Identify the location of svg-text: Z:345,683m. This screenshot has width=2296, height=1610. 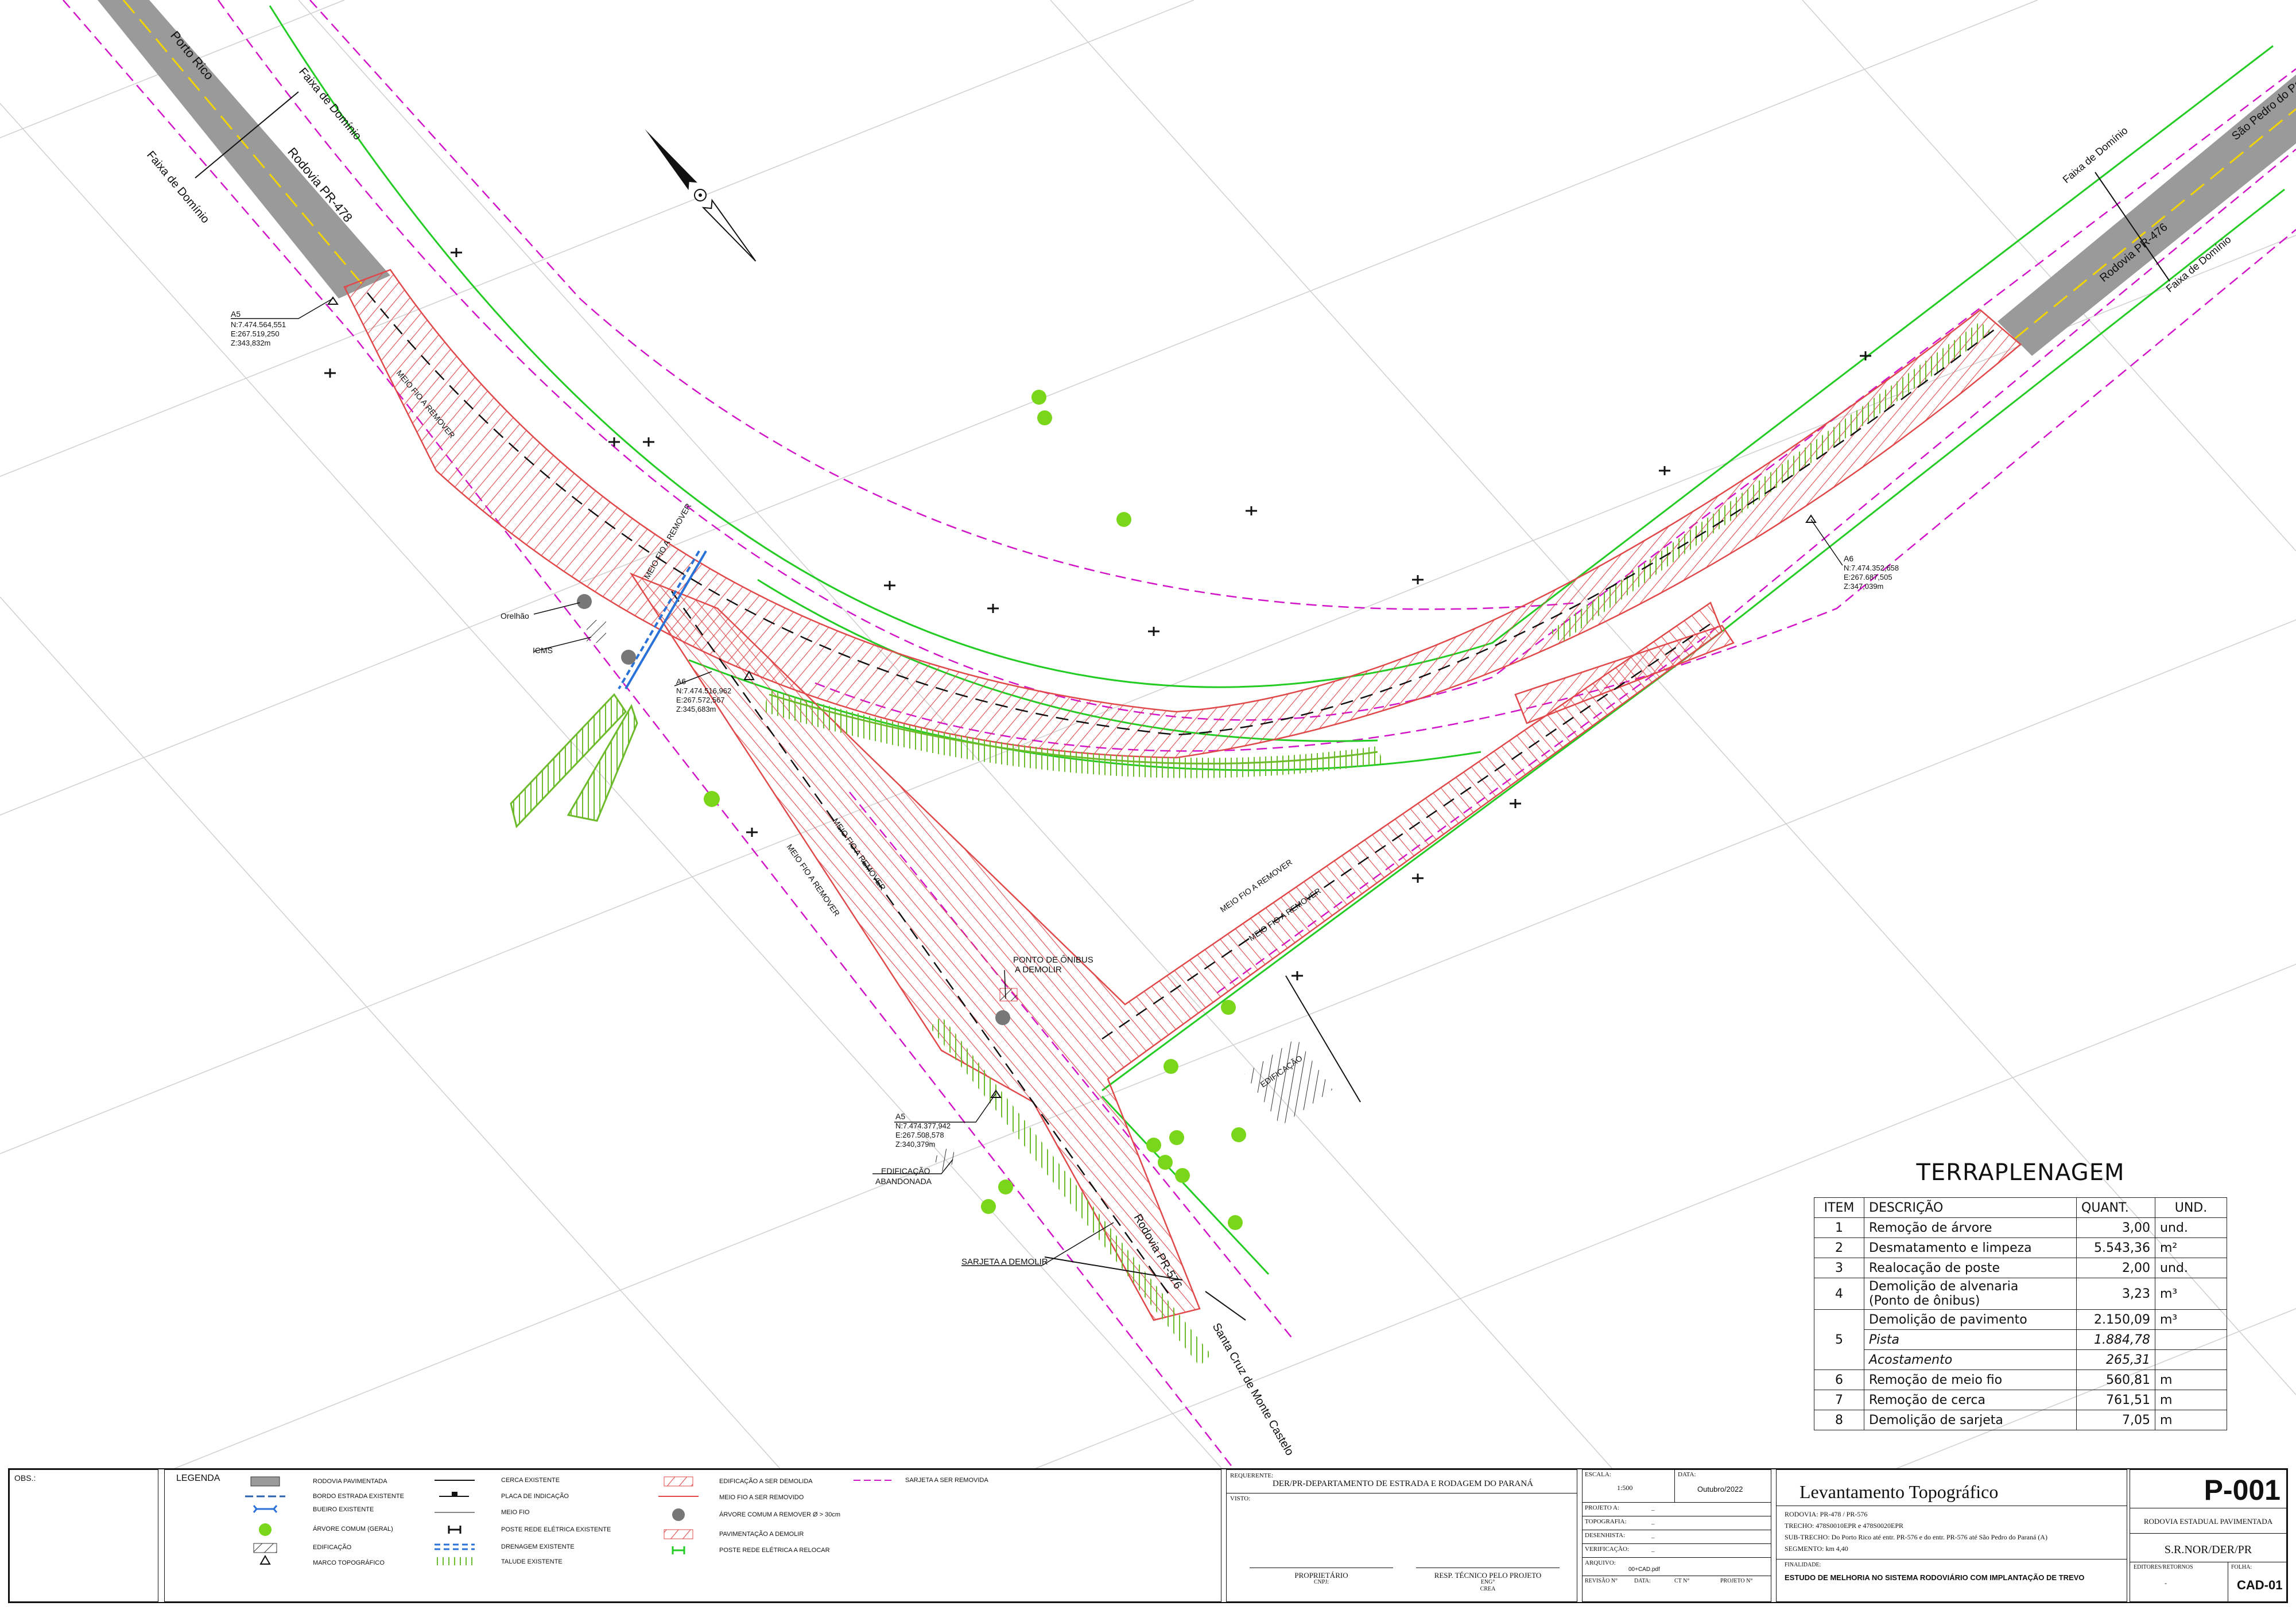
(696, 709).